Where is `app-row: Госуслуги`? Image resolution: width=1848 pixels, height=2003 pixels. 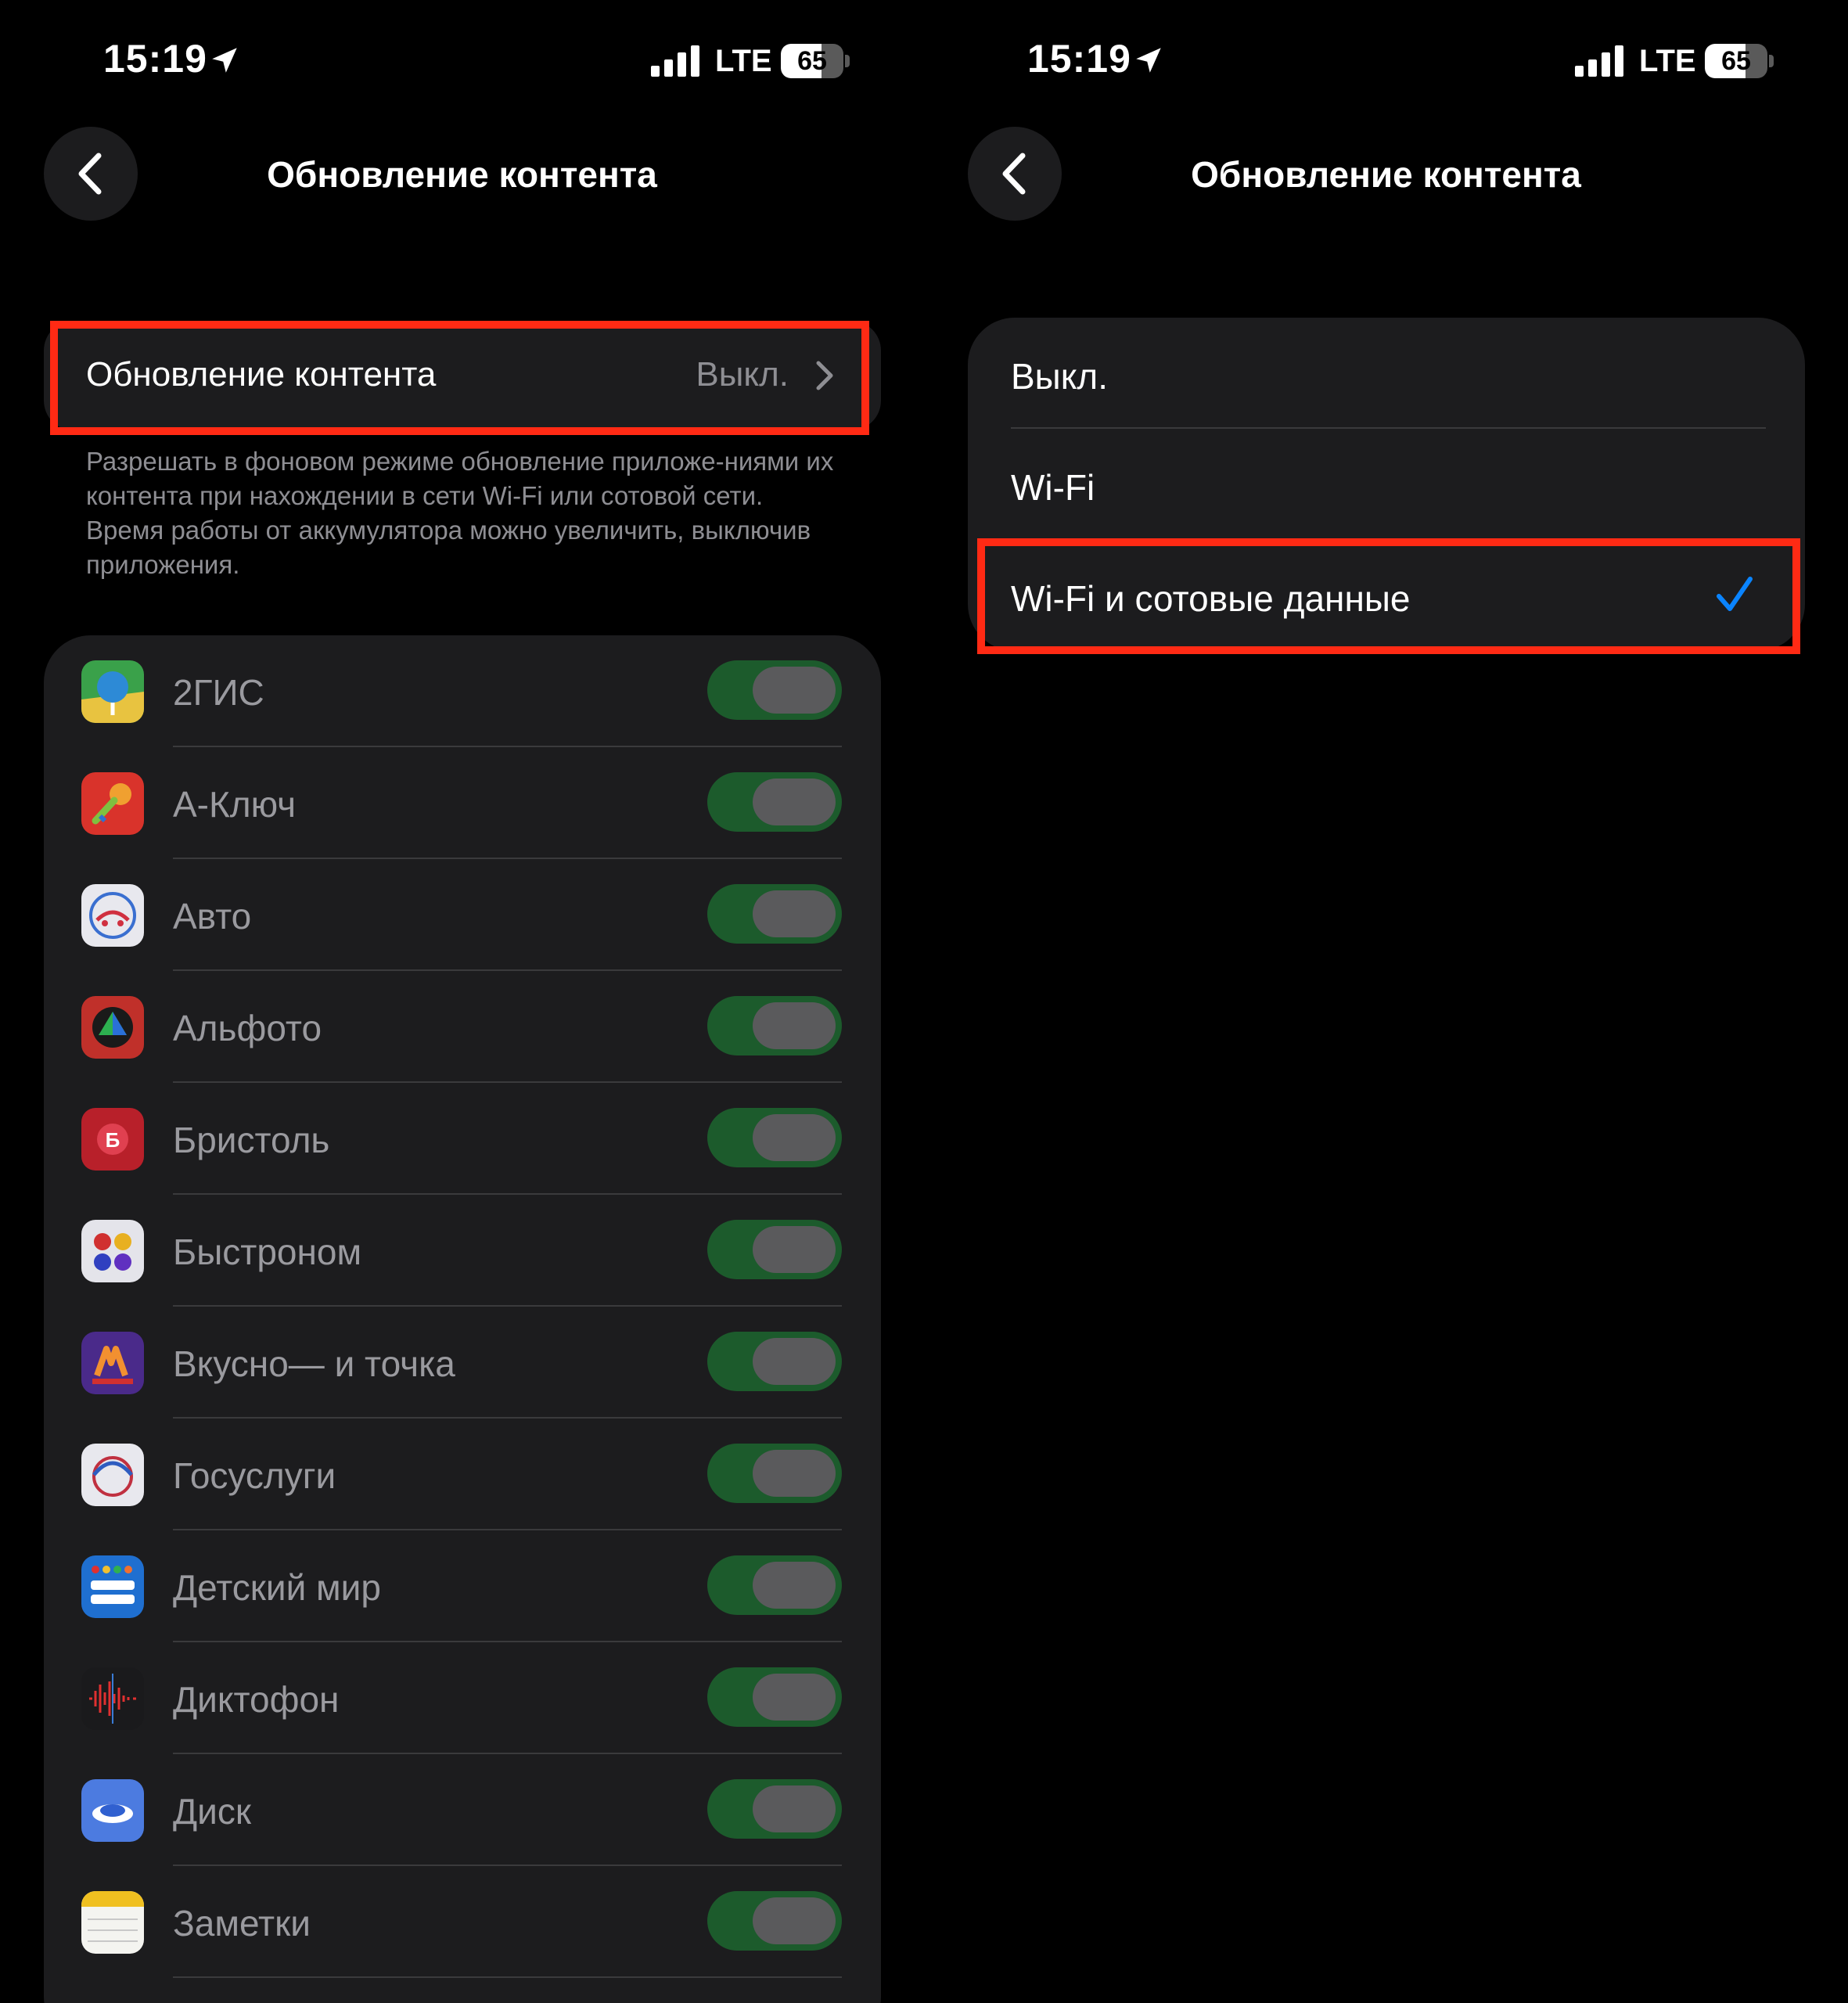
app-row: Госуслуги is located at coordinates (463, 1475).